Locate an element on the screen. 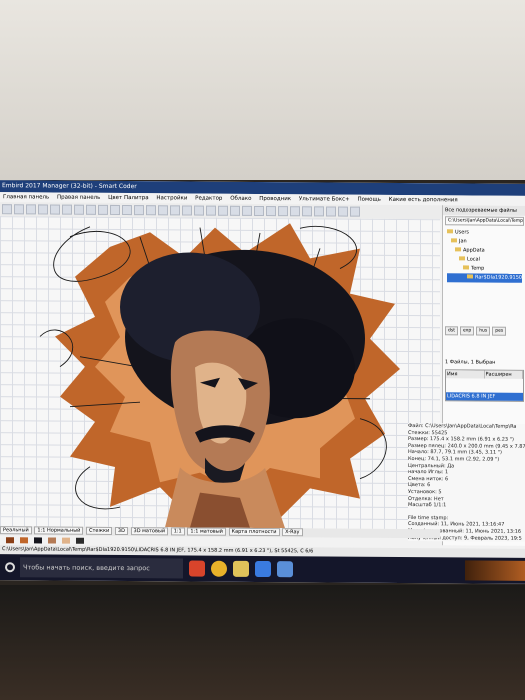 The height and width of the screenshot is (700, 525). menu-item-palette: Цвет Палитра is located at coordinates (128, 198).